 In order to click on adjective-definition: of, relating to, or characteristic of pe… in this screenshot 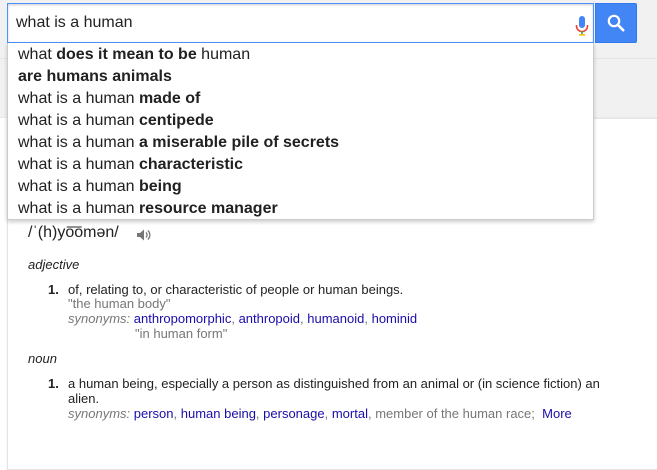, I will do `click(236, 289)`.